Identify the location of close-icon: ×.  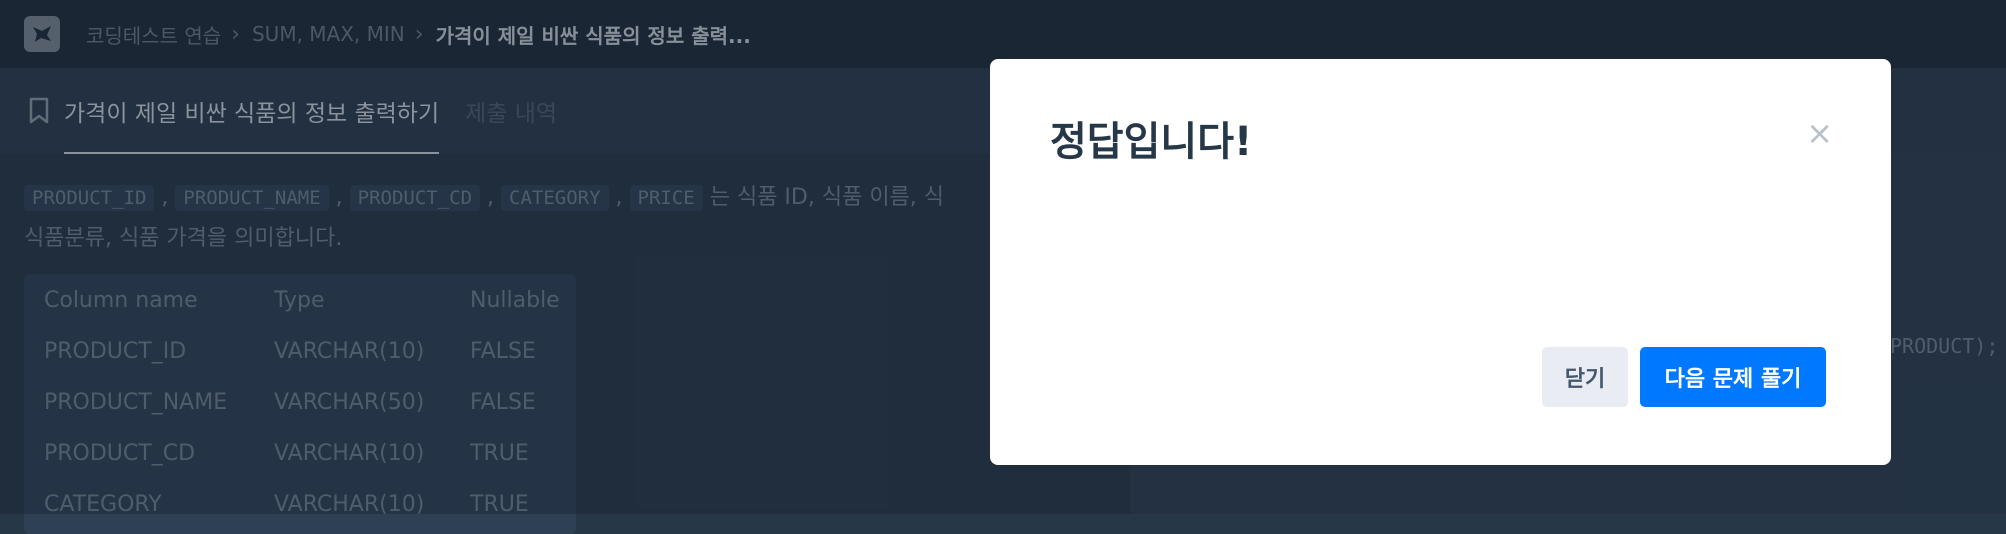
(1819, 133).